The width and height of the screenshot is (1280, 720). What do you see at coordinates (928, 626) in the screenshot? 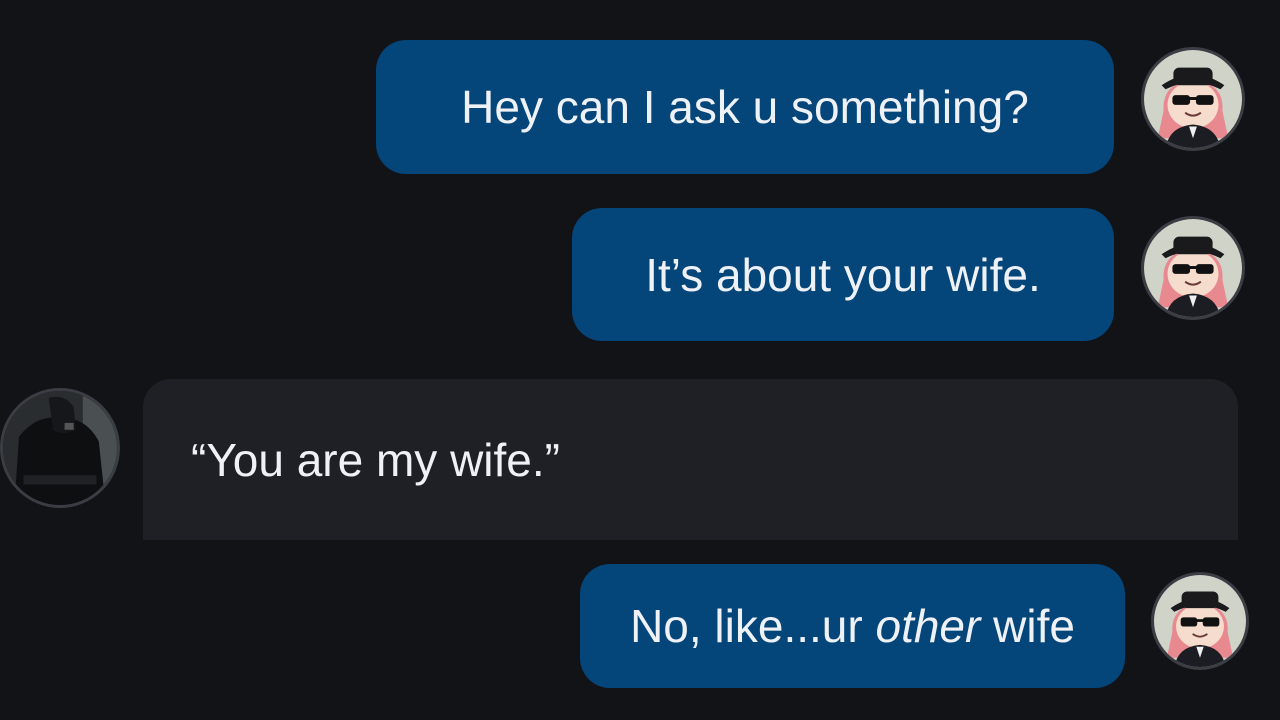
I see `message-text-emphasis: other` at bounding box center [928, 626].